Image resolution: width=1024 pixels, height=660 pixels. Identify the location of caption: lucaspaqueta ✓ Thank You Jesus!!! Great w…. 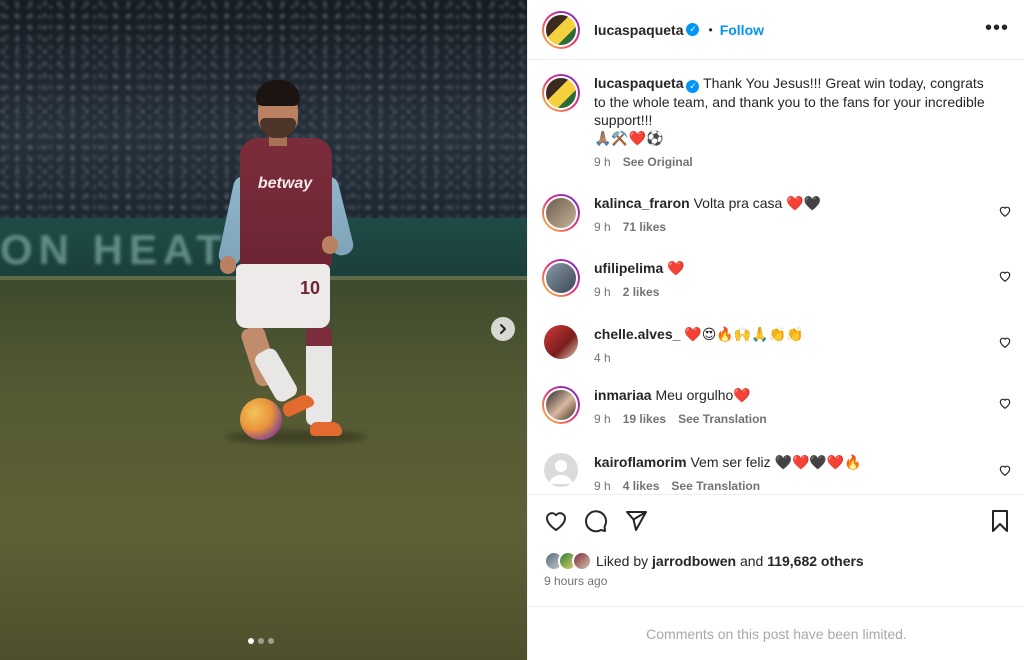
(777, 121).